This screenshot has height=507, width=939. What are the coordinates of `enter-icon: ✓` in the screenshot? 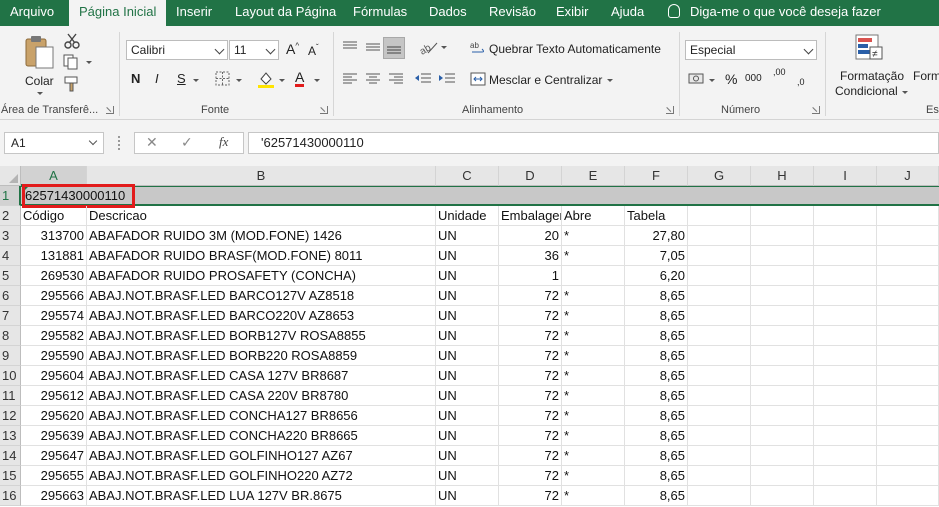 It's located at (187, 142).